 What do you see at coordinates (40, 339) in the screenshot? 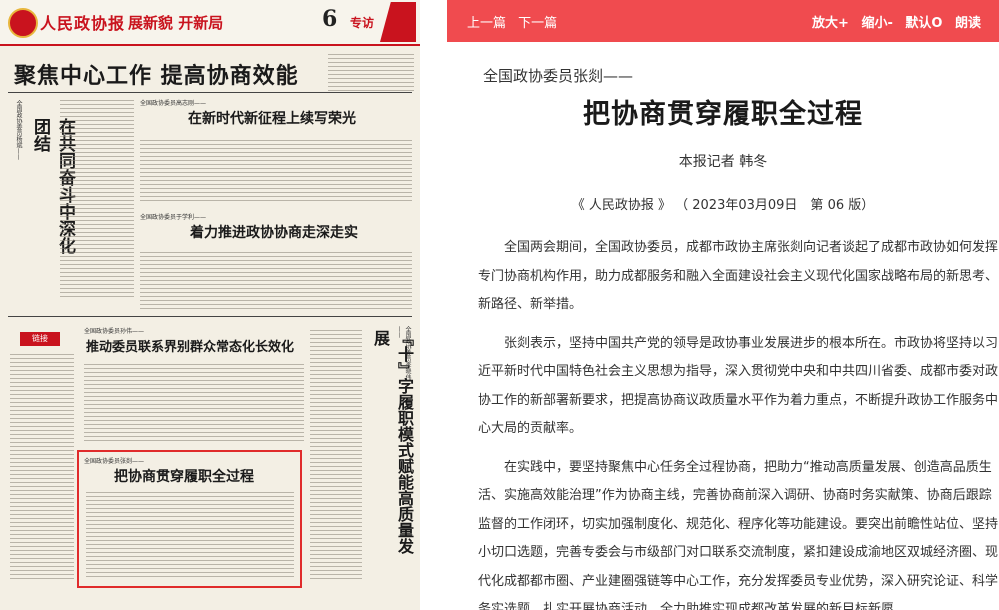
I see `link-badge: 链接` at bounding box center [40, 339].